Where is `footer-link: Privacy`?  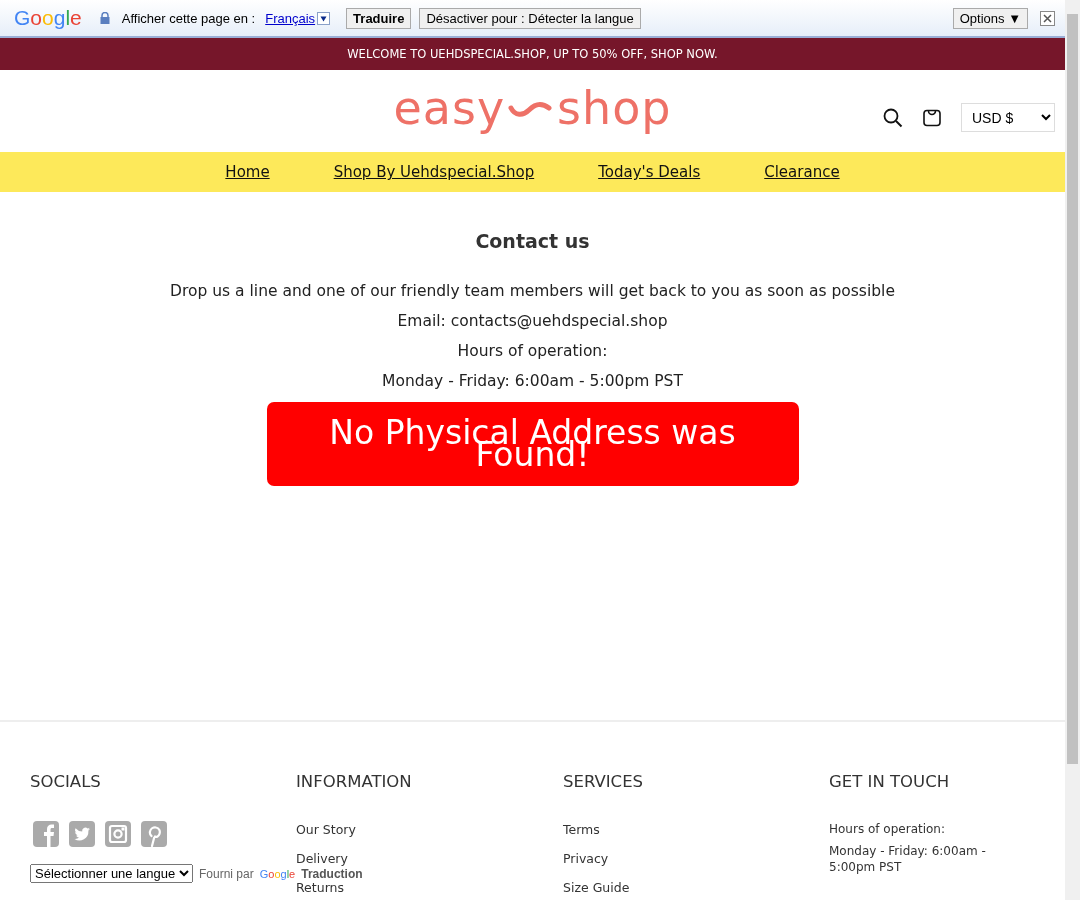
footer-link: Privacy is located at coordinates (696, 858).